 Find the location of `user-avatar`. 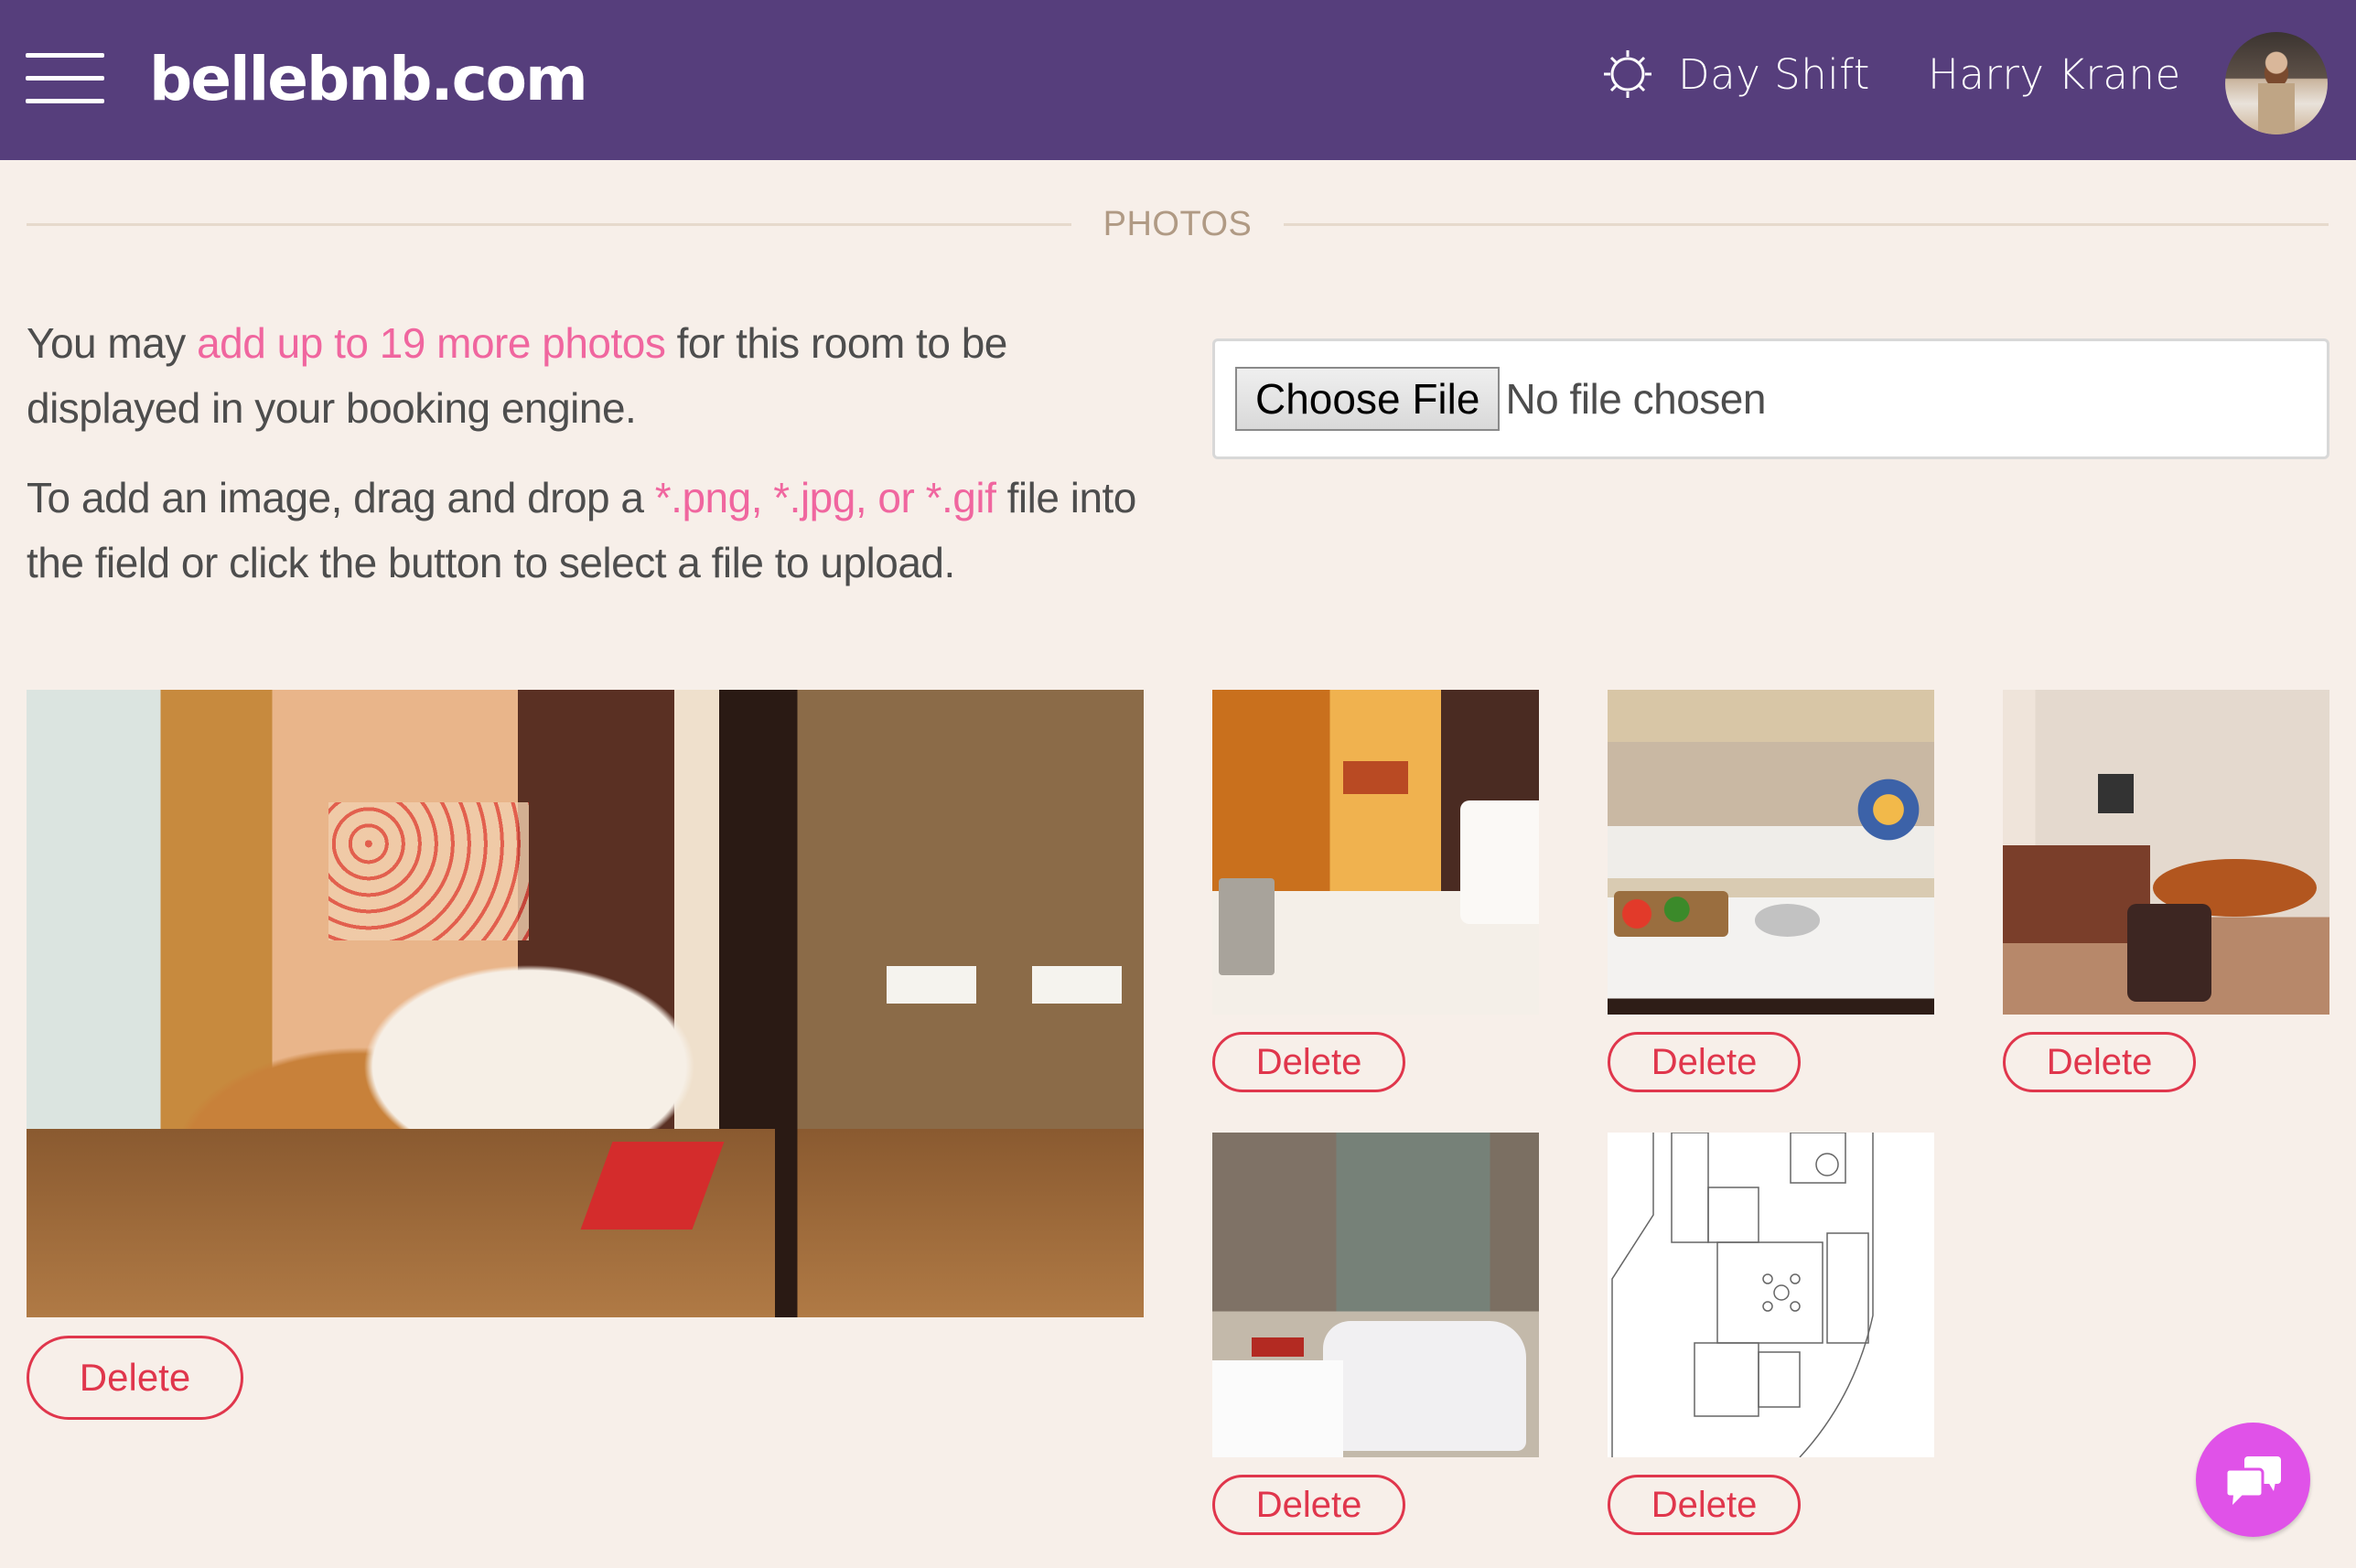

user-avatar is located at coordinates (2276, 83).